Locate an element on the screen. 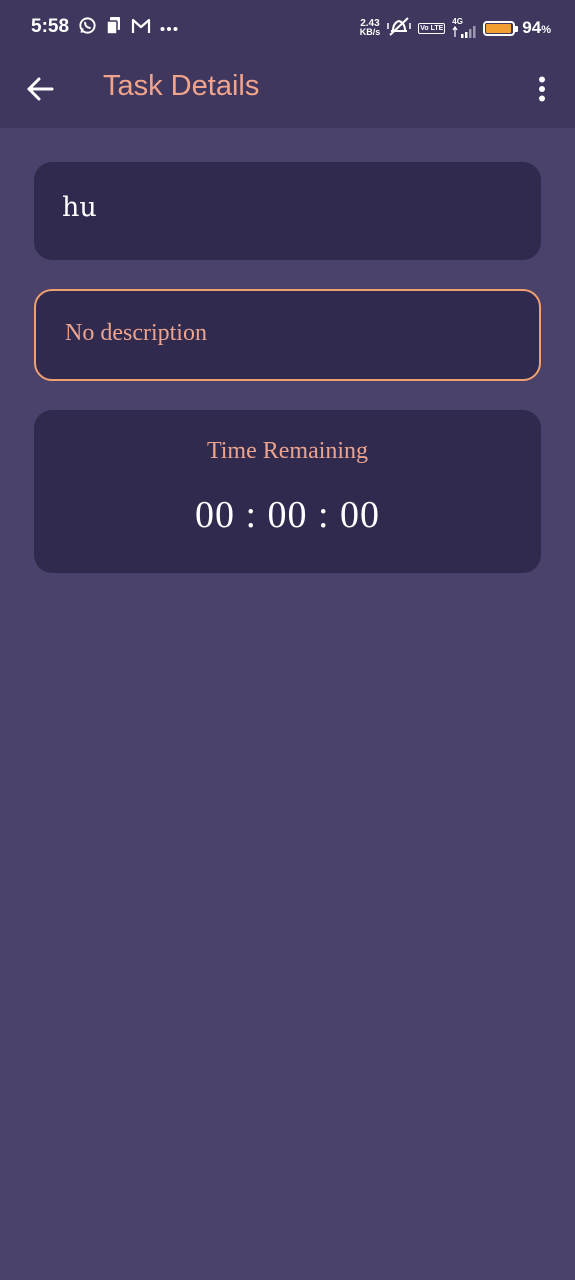  signal-icon: 4G is located at coordinates (464, 28).